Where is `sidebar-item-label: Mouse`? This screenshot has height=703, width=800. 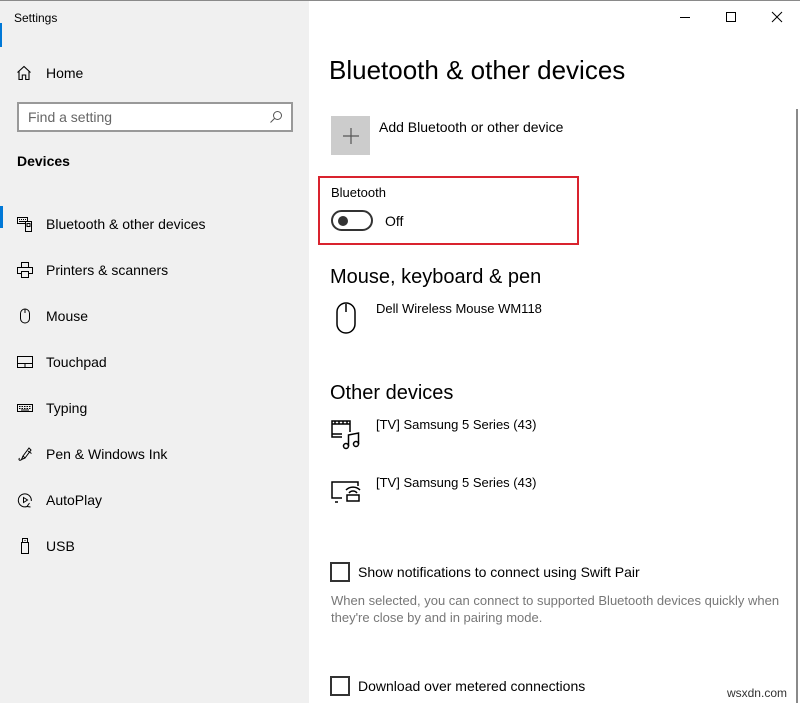 sidebar-item-label: Mouse is located at coordinates (67, 316).